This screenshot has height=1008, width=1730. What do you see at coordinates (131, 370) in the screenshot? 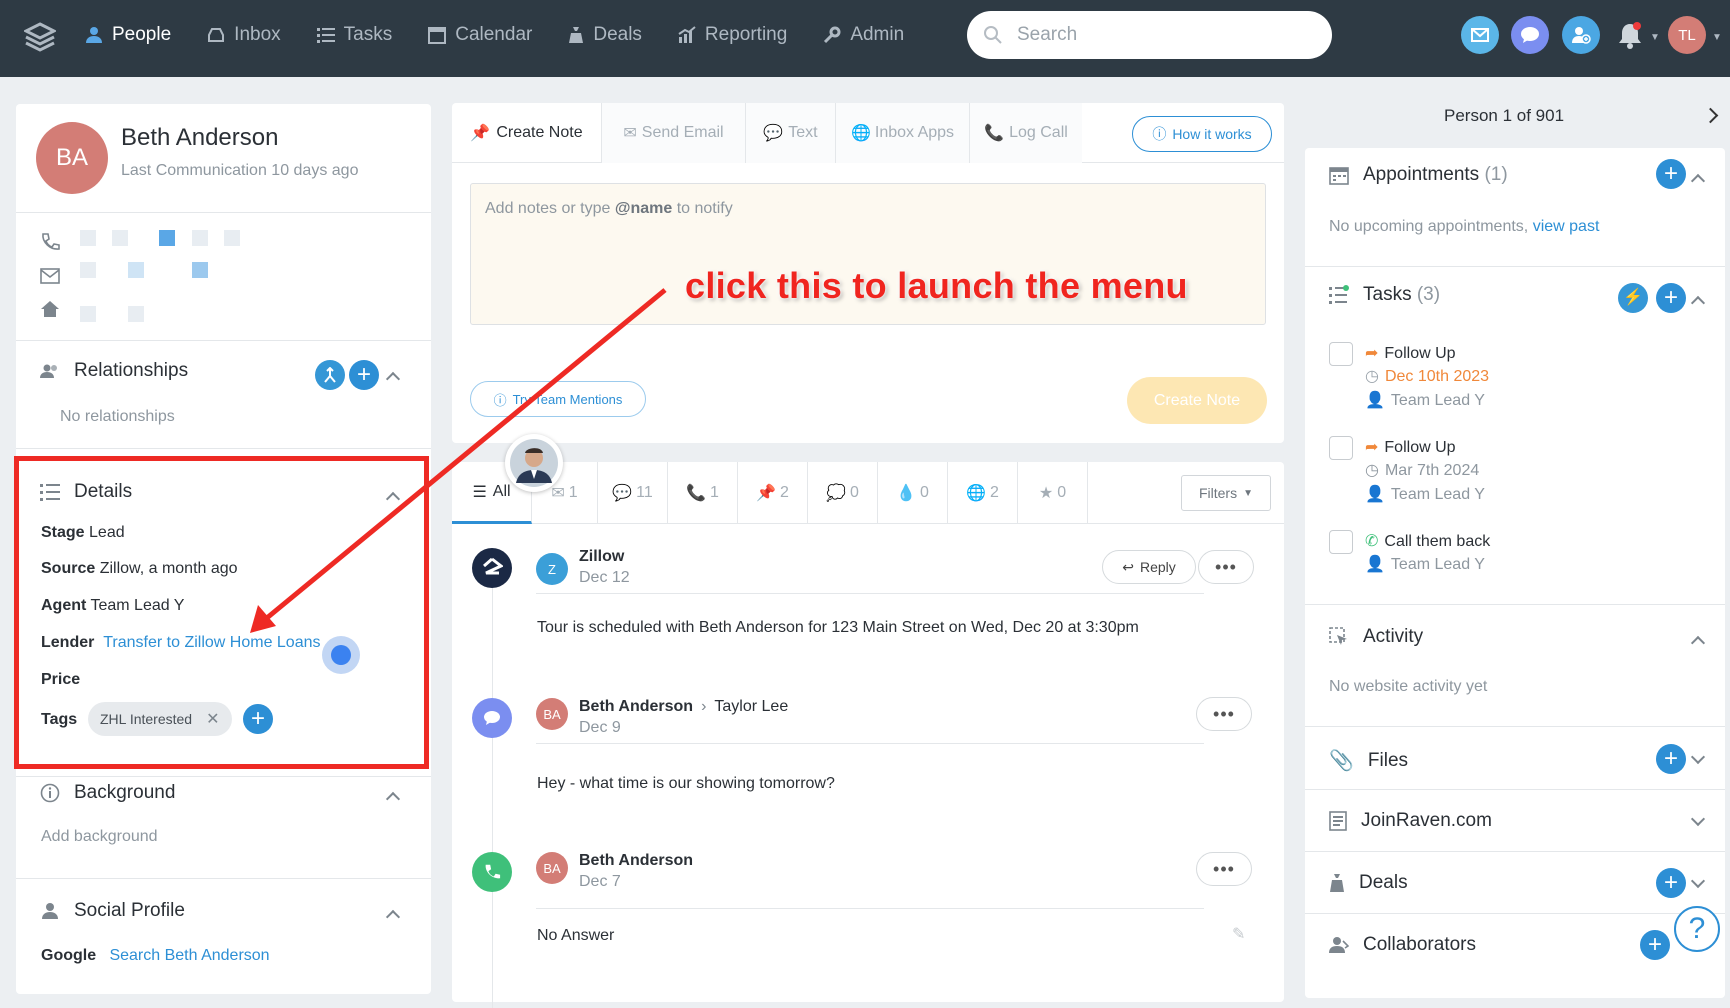
I see `relationships-title: Relationships` at bounding box center [131, 370].